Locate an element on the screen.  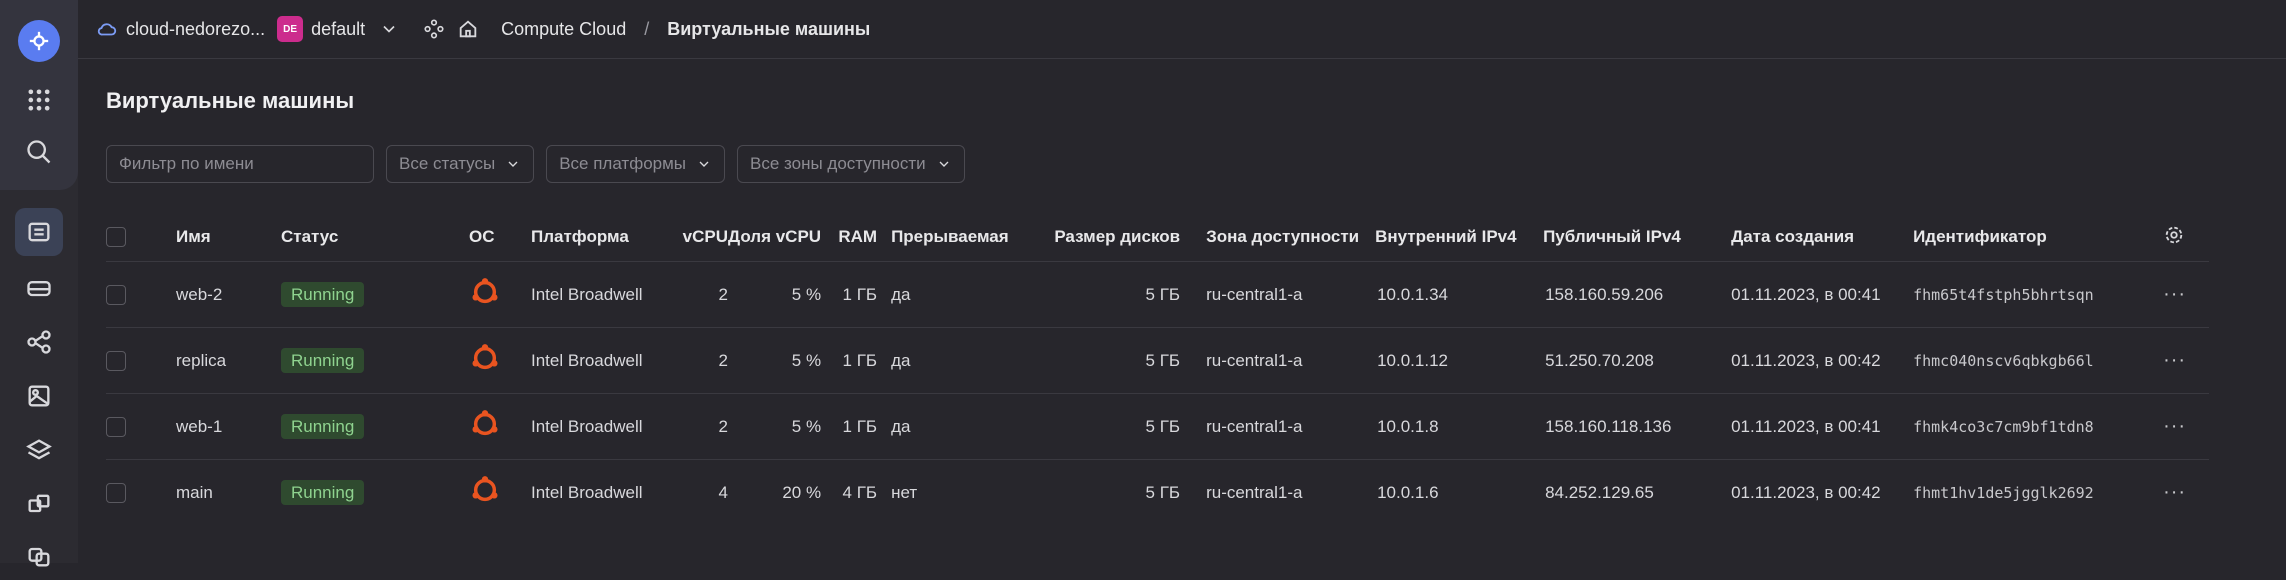
folder-selector: DE default is located at coordinates (338, 29).